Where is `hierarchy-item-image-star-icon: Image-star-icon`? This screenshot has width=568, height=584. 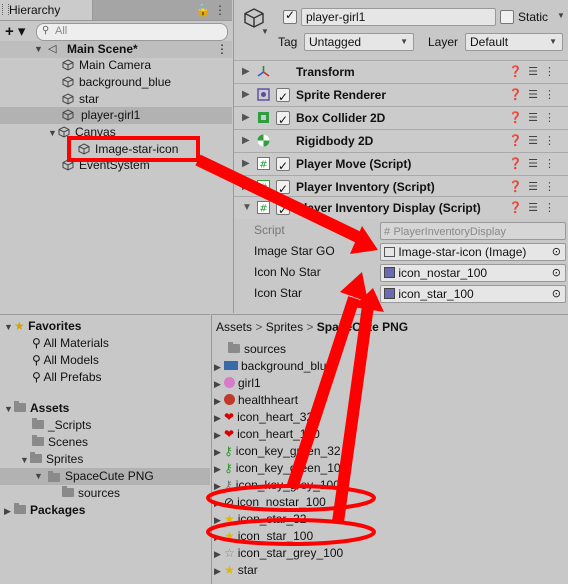 hierarchy-item-image-star-icon: Image-star-icon is located at coordinates (128, 149).